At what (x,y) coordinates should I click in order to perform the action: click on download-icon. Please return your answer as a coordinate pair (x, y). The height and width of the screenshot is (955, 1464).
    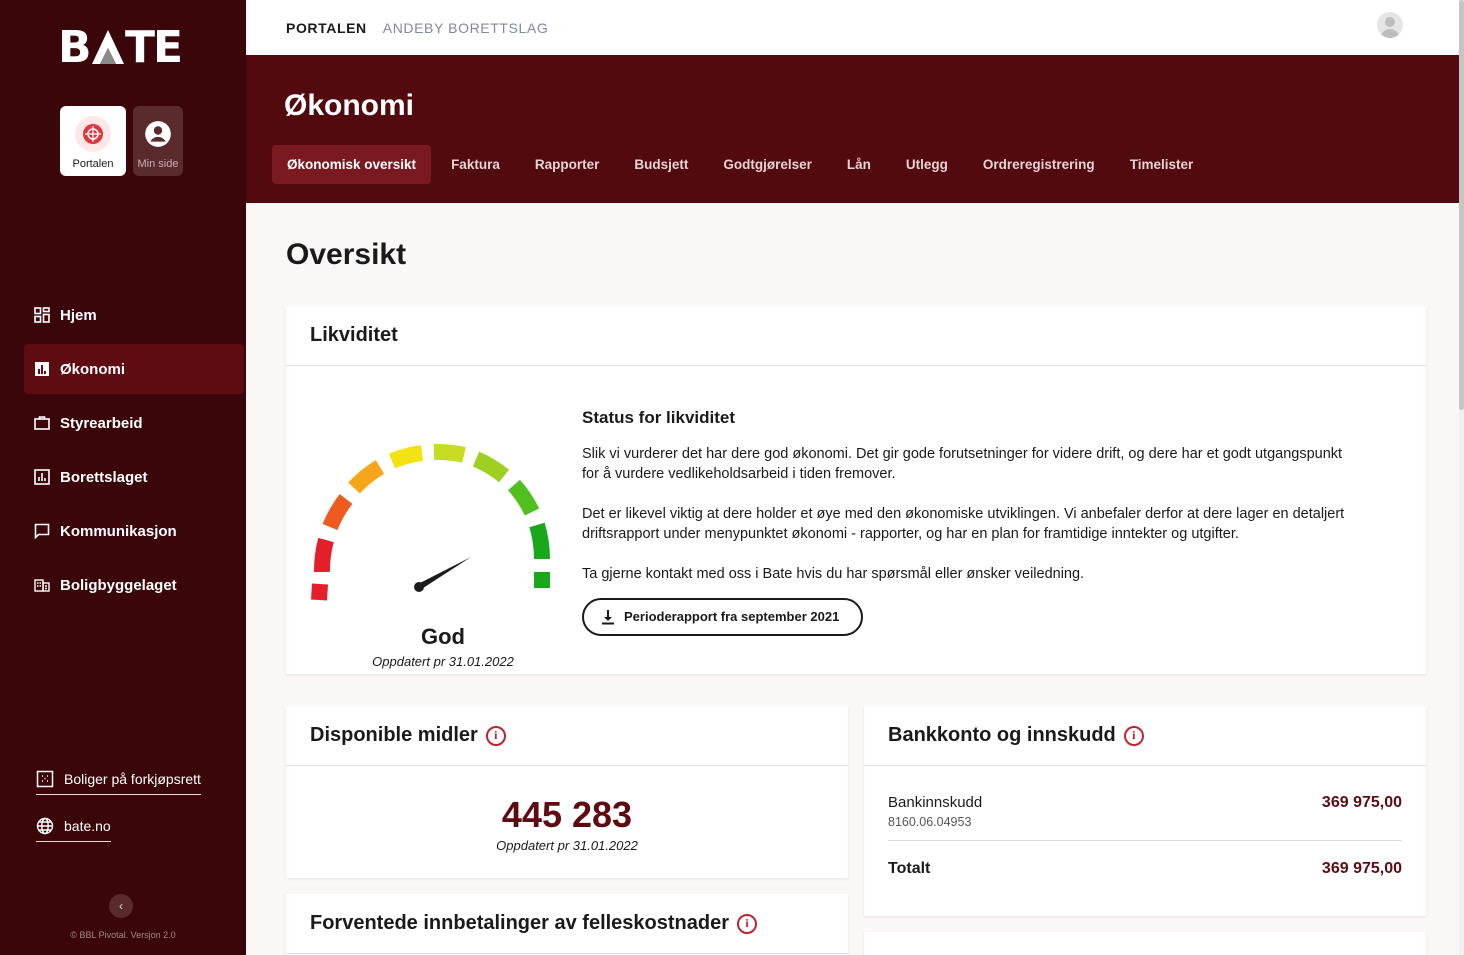
    Looking at the image, I should click on (608, 617).